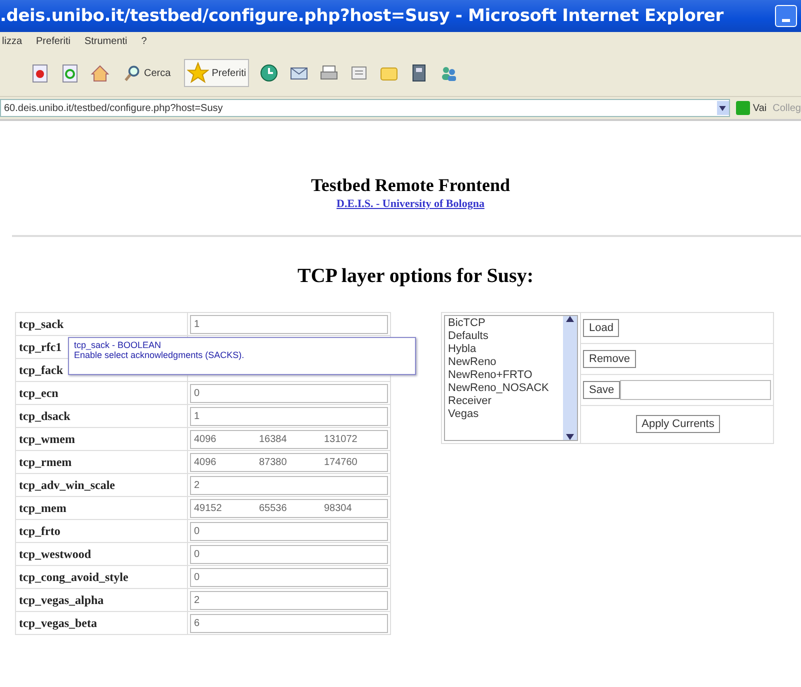 The width and height of the screenshot is (801, 687). Describe the element at coordinates (504, 336) in the screenshot. I see `list-item: Defaults` at that location.